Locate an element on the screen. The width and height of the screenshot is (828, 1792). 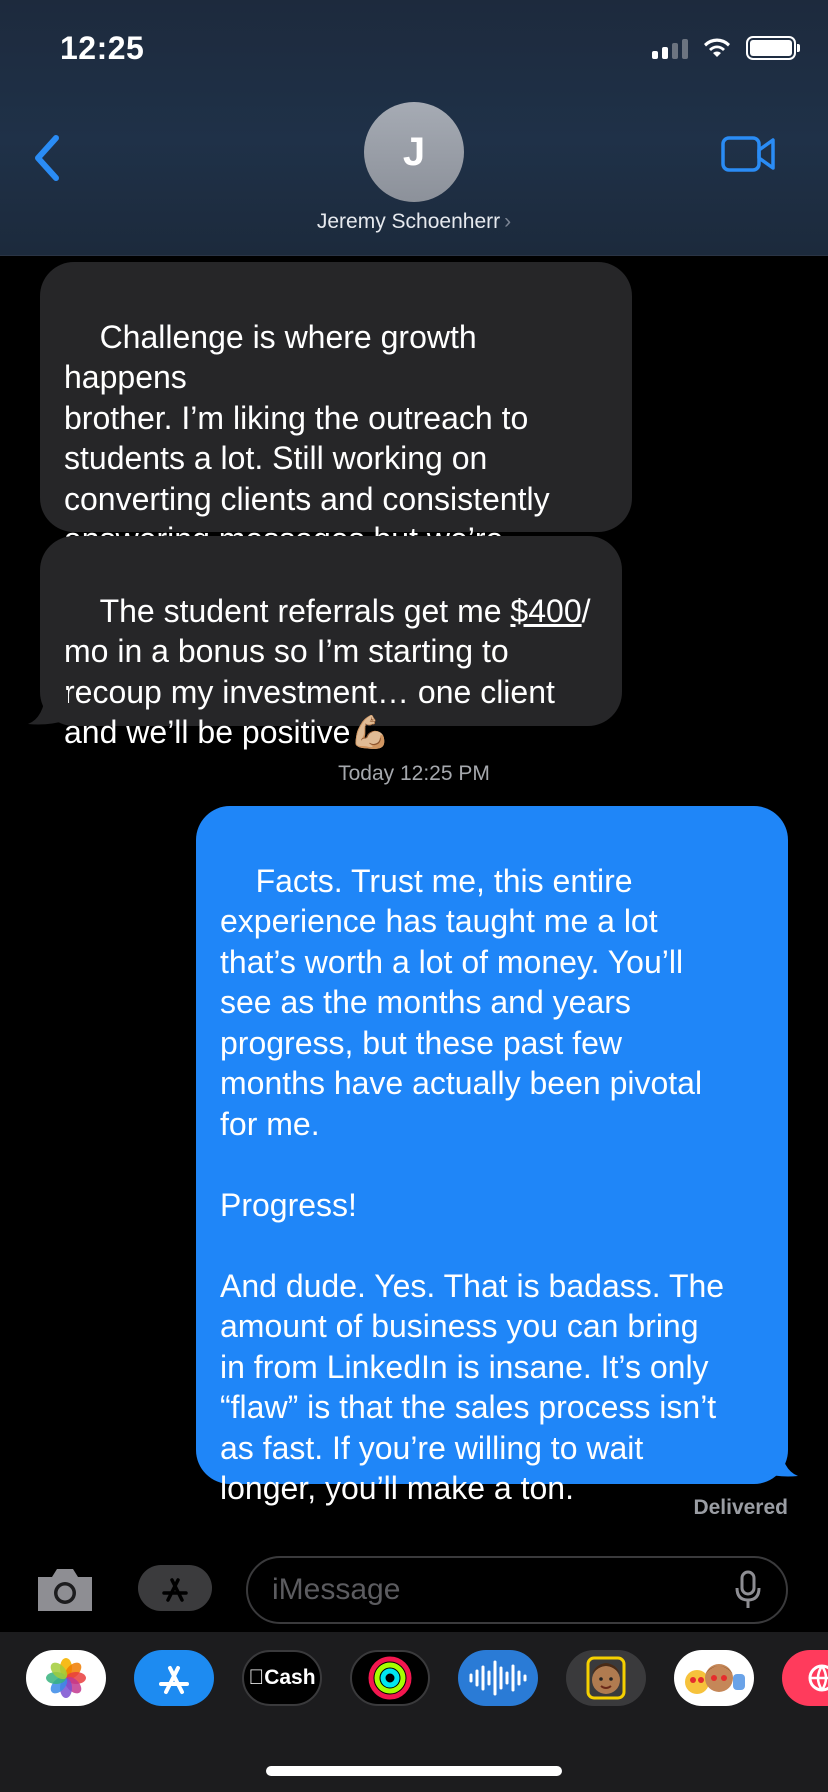
photos-icon is located at coordinates (66, 1678).